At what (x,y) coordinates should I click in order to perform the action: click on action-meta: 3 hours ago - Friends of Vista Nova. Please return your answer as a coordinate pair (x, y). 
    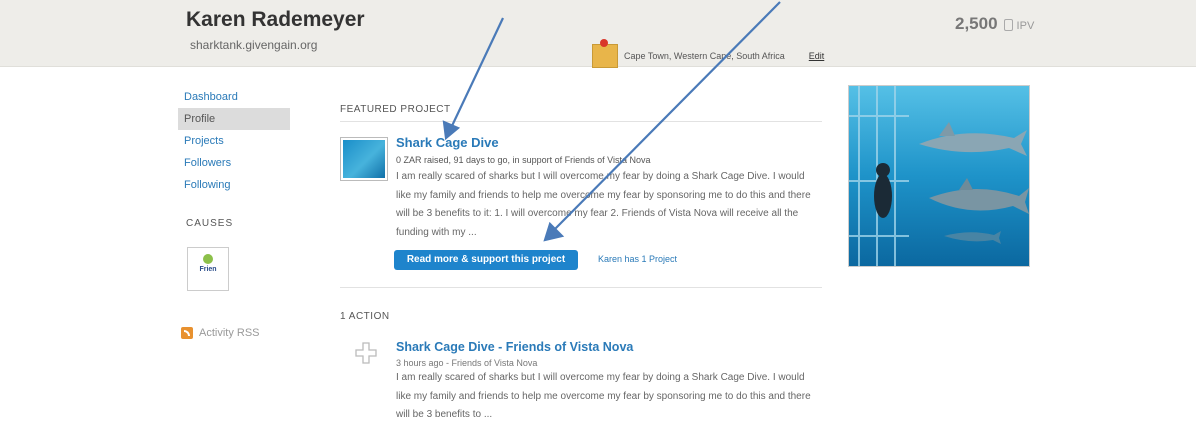
    Looking at the image, I should click on (467, 363).